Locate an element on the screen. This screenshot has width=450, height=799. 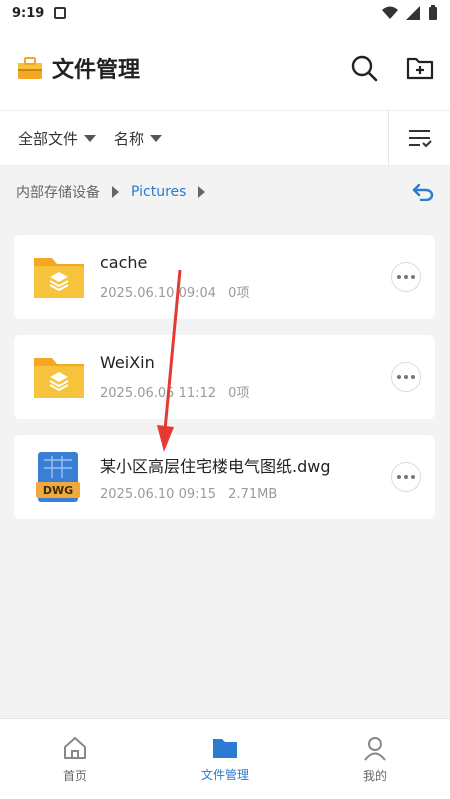
home-icon is located at coordinates (75, 747).